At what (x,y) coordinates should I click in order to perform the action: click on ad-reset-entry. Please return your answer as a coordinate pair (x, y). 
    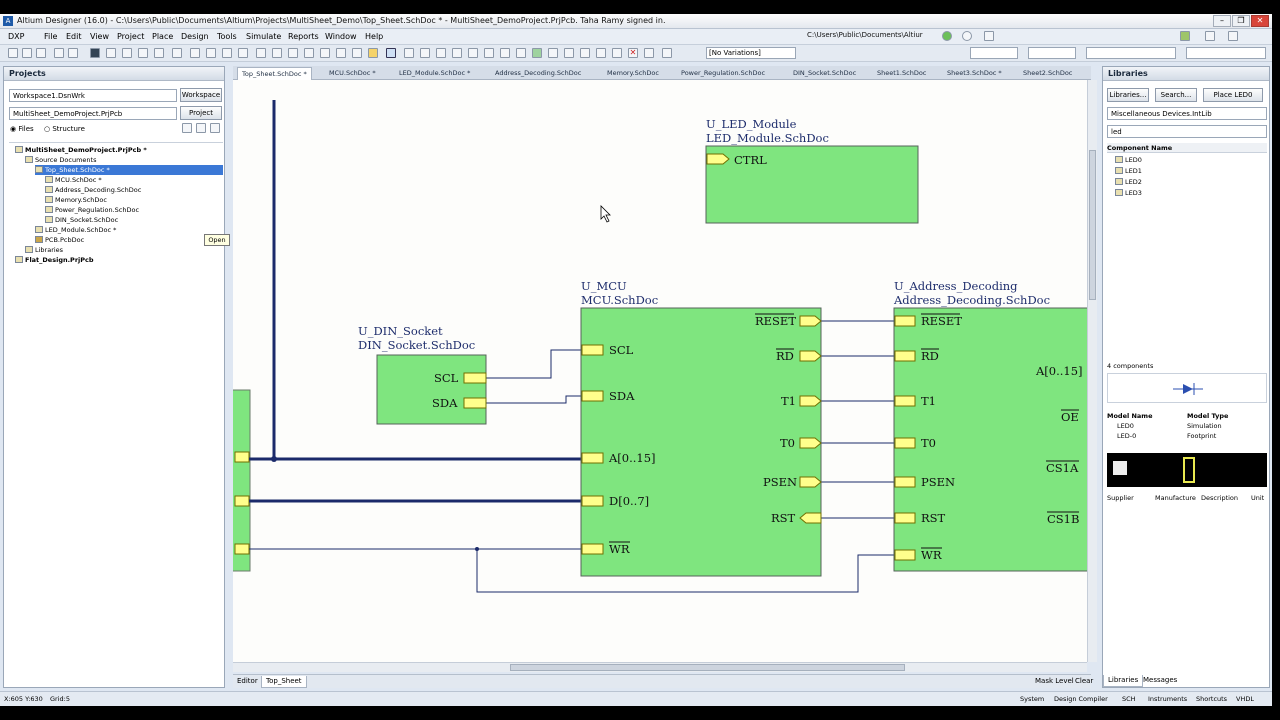
    Looking at the image, I should click on (905, 321).